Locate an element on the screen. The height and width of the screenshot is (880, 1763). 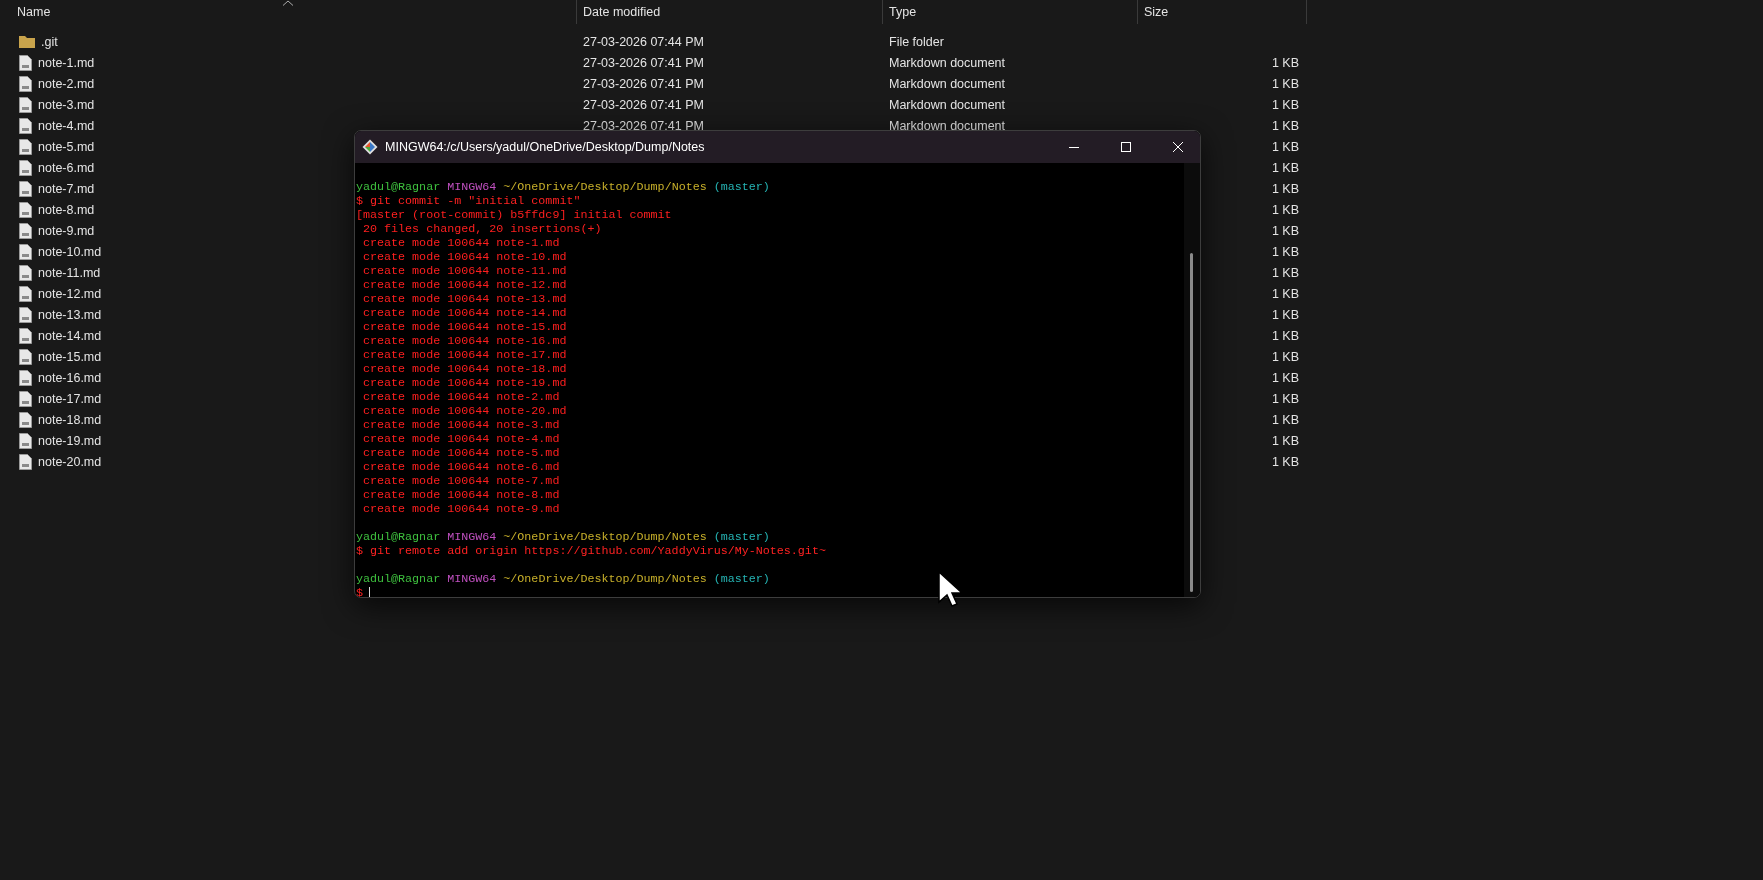
file-name: note-9.md is located at coordinates (66, 230).